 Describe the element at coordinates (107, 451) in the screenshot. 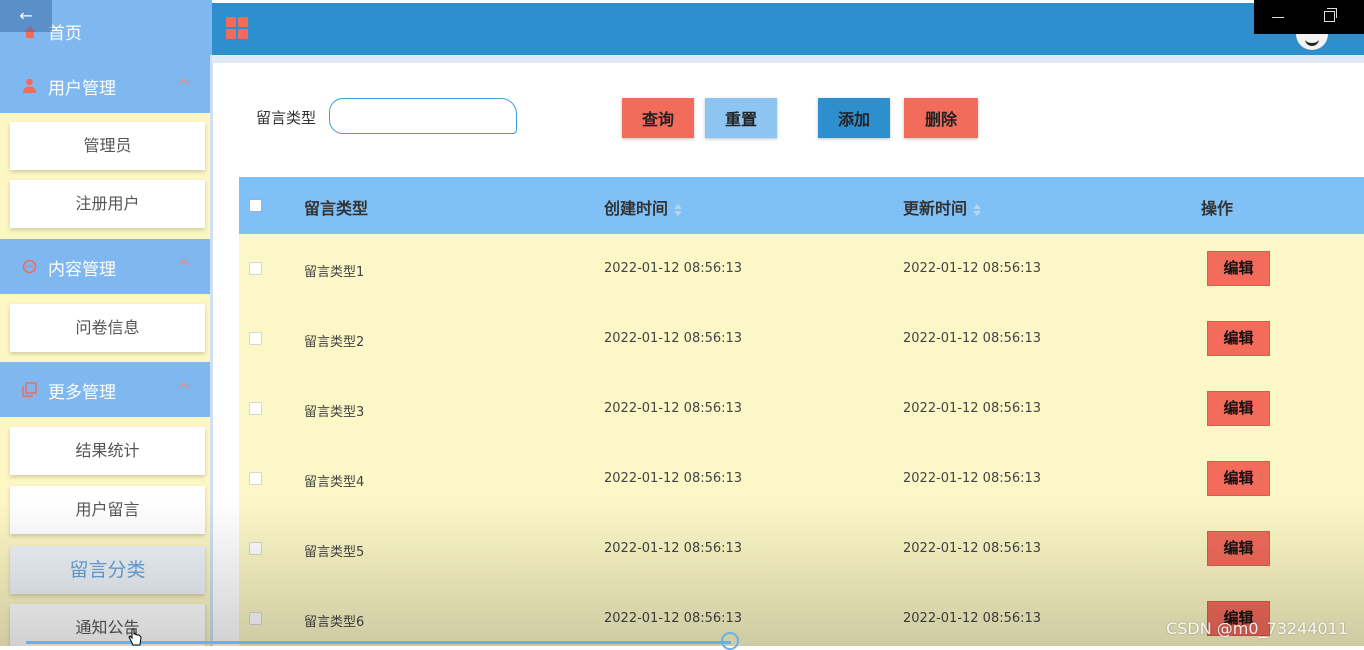

I see `sidebar-item-result-stats: 结果统计` at that location.